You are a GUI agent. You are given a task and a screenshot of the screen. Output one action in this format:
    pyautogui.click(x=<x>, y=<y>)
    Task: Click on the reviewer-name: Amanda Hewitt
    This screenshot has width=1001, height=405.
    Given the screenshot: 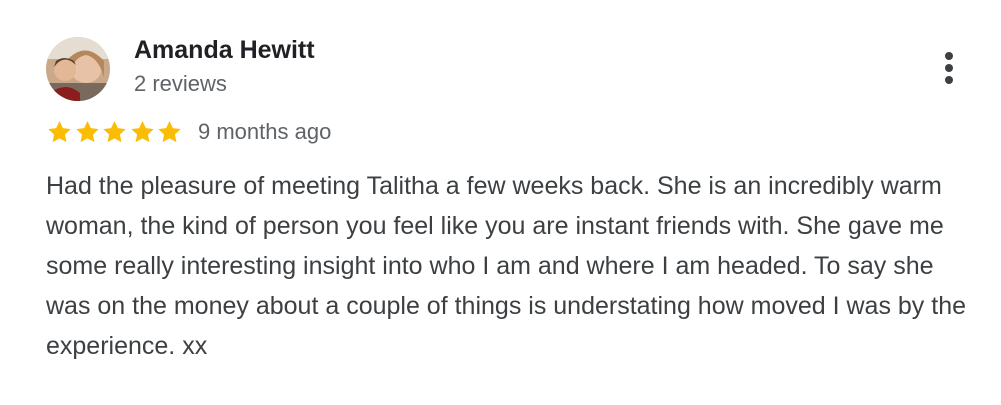 What is the action you would take?
    pyautogui.click(x=224, y=50)
    